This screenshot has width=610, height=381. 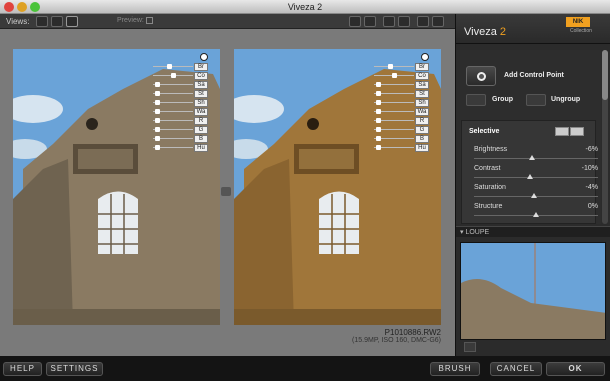 I want to click on close-window-button, so click(x=9, y=7).